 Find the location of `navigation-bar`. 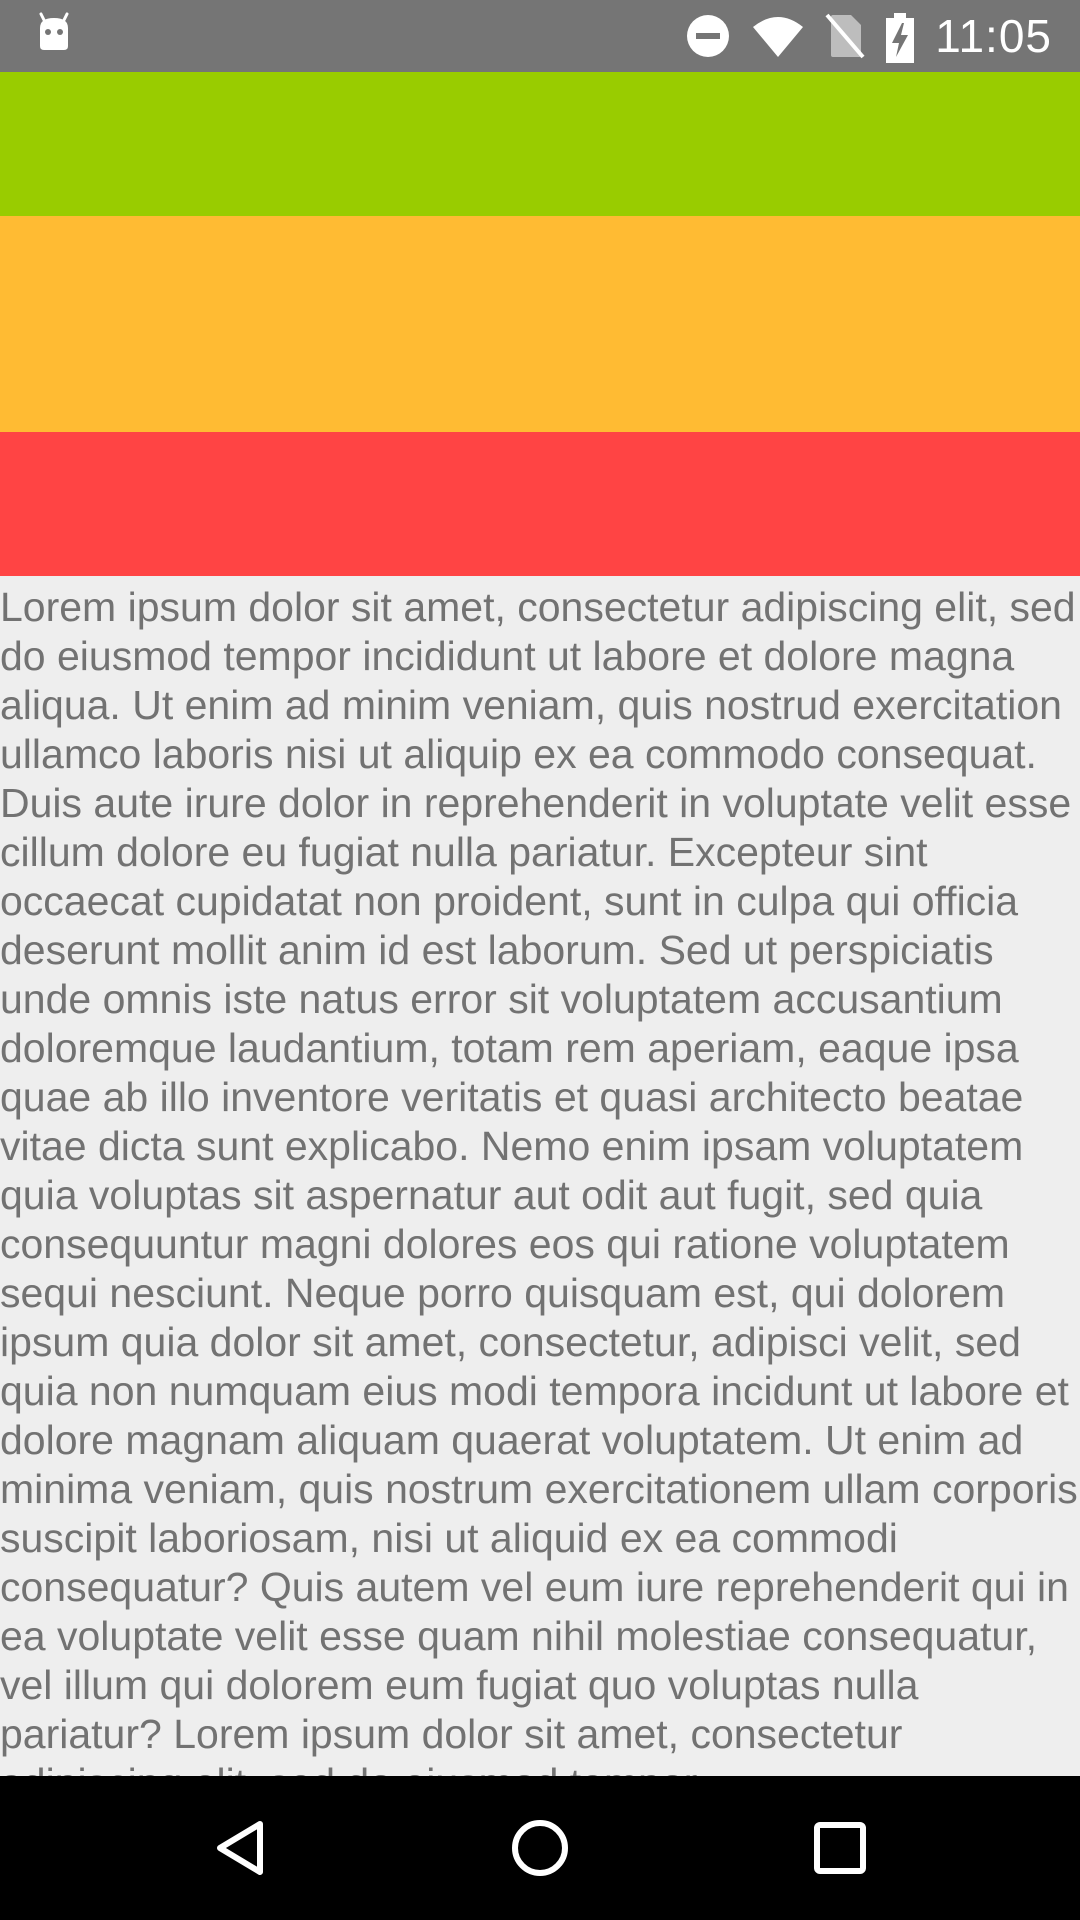

navigation-bar is located at coordinates (540, 1848).